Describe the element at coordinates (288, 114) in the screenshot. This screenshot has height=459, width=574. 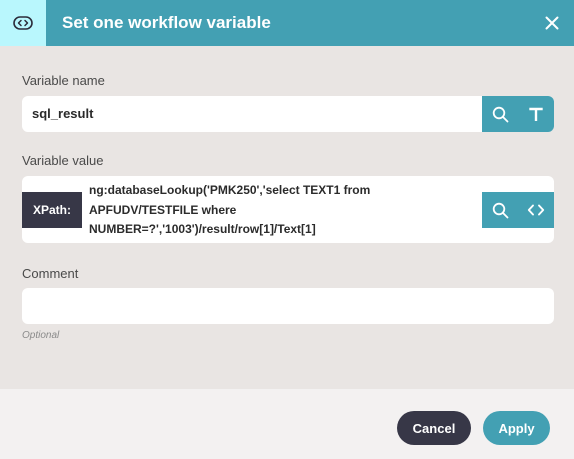
I see `variable-name-field: sql_result` at that location.